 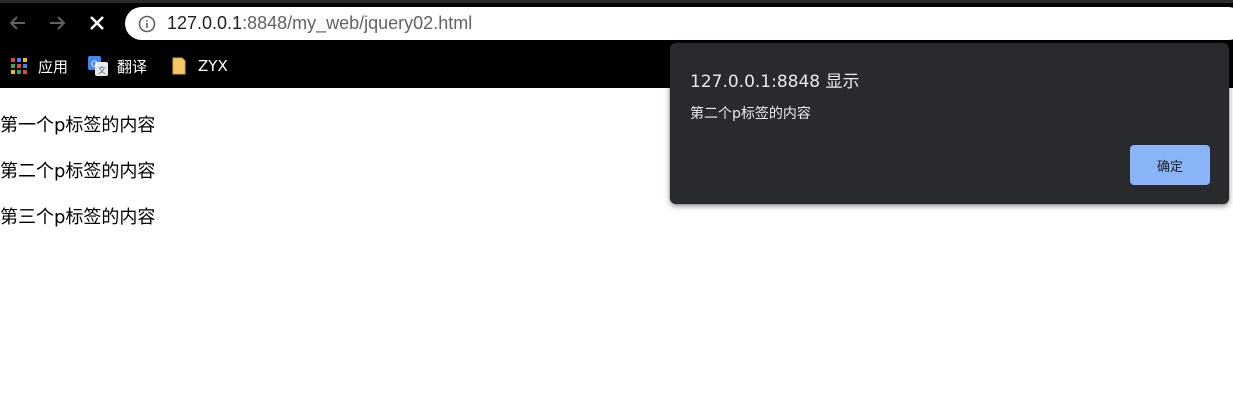 I want to click on bookmark-label: 翻译, so click(x=132, y=66).